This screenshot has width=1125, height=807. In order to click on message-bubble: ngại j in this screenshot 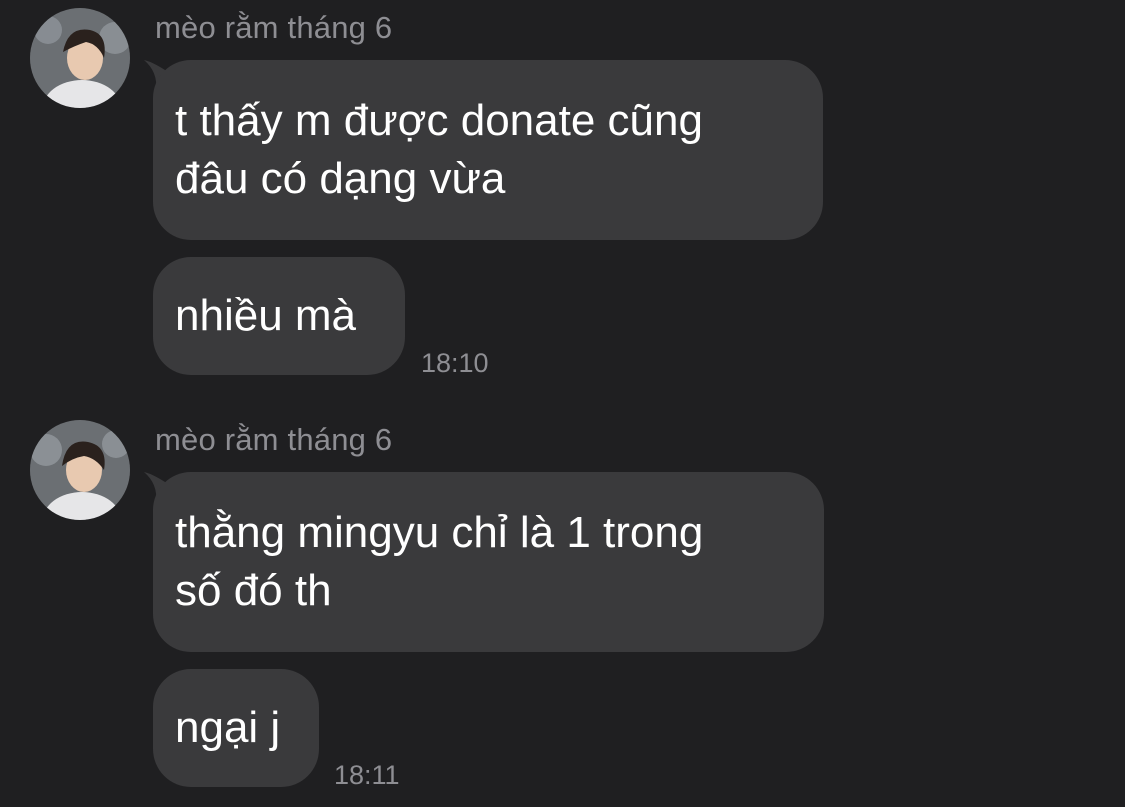, I will do `click(236, 728)`.